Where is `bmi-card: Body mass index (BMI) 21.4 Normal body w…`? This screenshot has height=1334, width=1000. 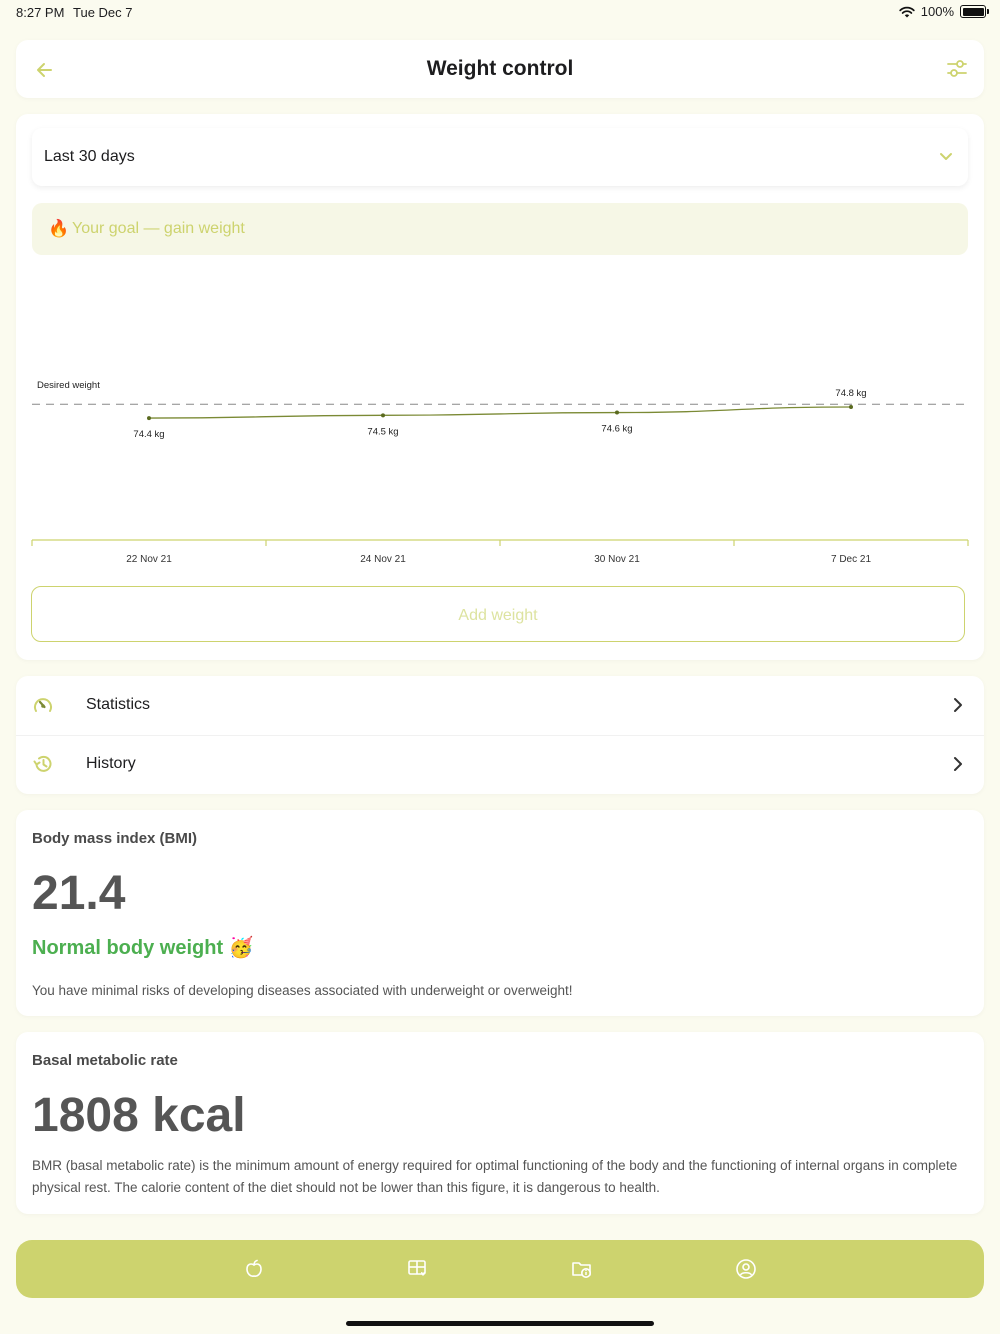 bmi-card: Body mass index (BMI) 21.4 Normal body w… is located at coordinates (500, 913).